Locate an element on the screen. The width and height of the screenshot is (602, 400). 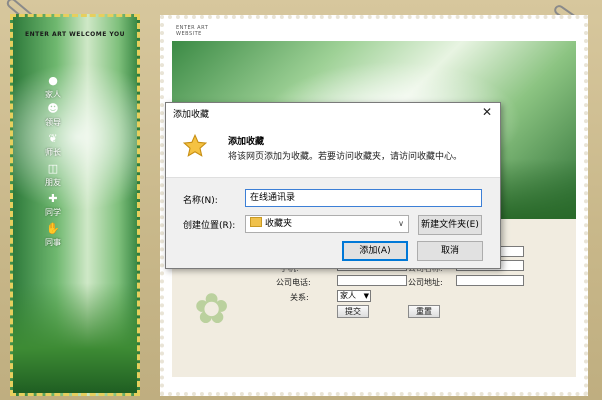
dialog-heading: 添加收藏 is located at coordinates (246, 142).